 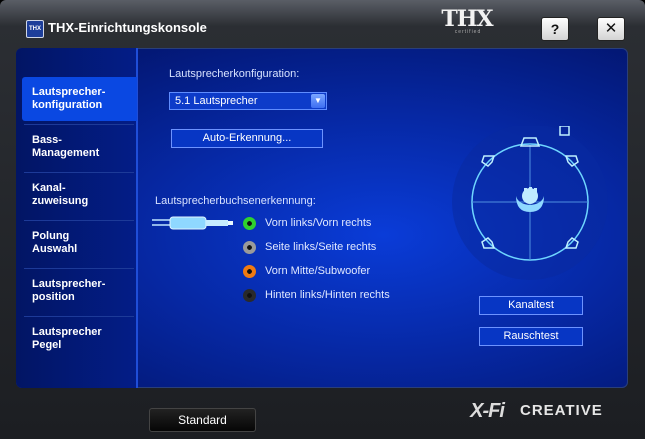 I want to click on sidebar-item-label: position, so click(x=53, y=297).